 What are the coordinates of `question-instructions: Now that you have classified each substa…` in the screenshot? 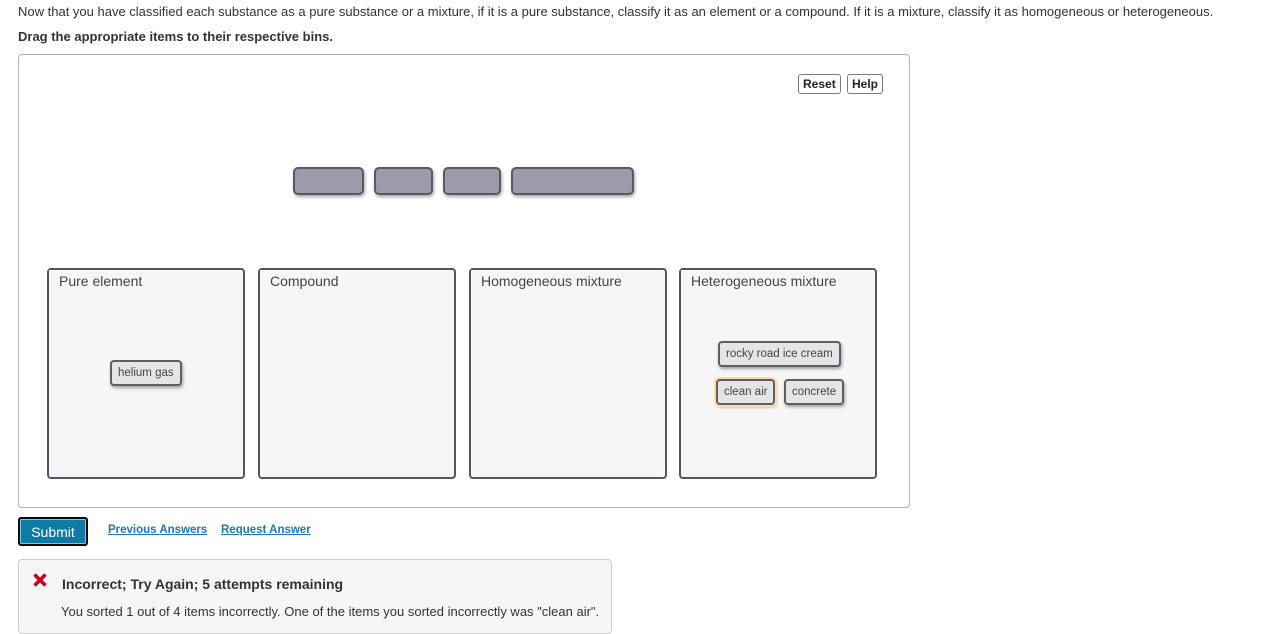 It's located at (616, 11).